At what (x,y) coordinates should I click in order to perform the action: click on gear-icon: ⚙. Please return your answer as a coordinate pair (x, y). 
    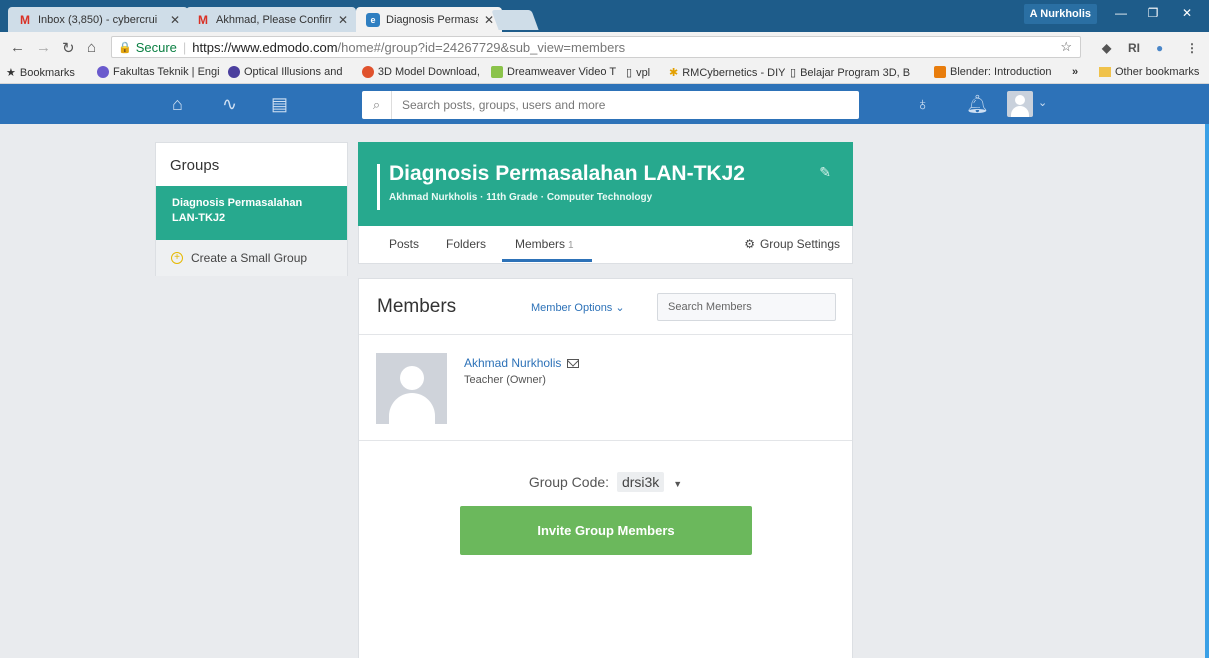
    Looking at the image, I should click on (749, 244).